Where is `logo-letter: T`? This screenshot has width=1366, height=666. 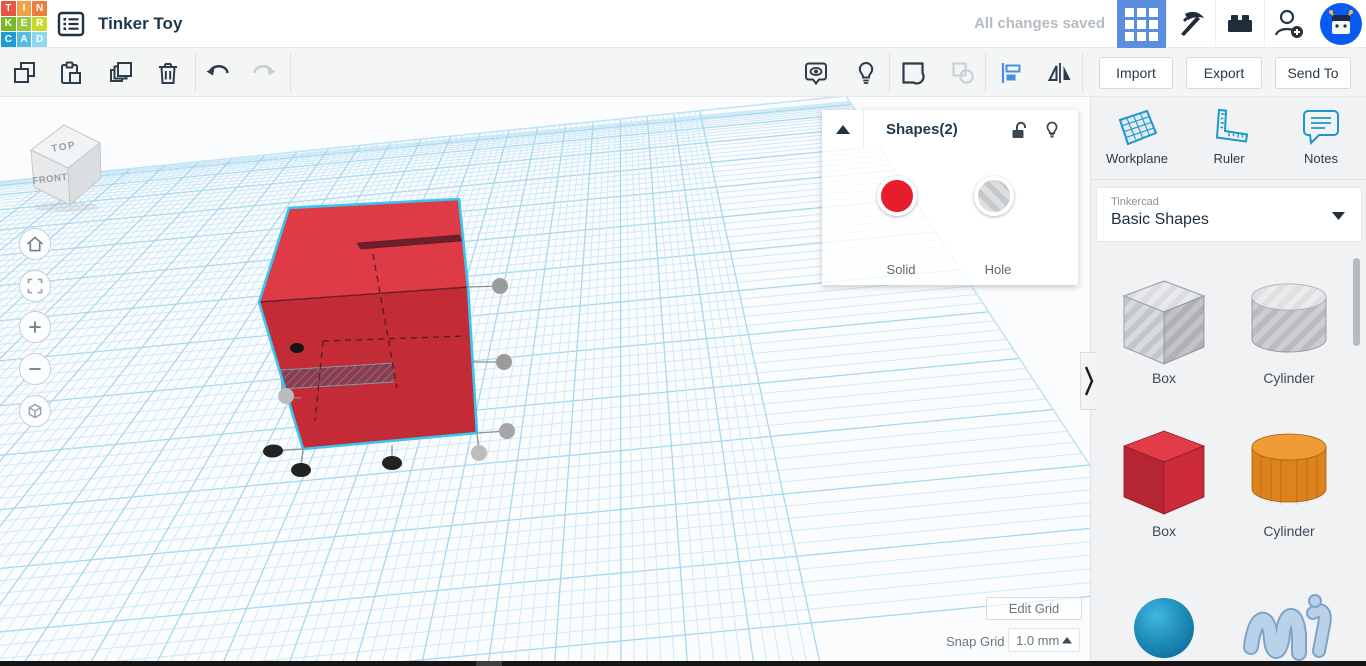
logo-letter: T is located at coordinates (8, 8).